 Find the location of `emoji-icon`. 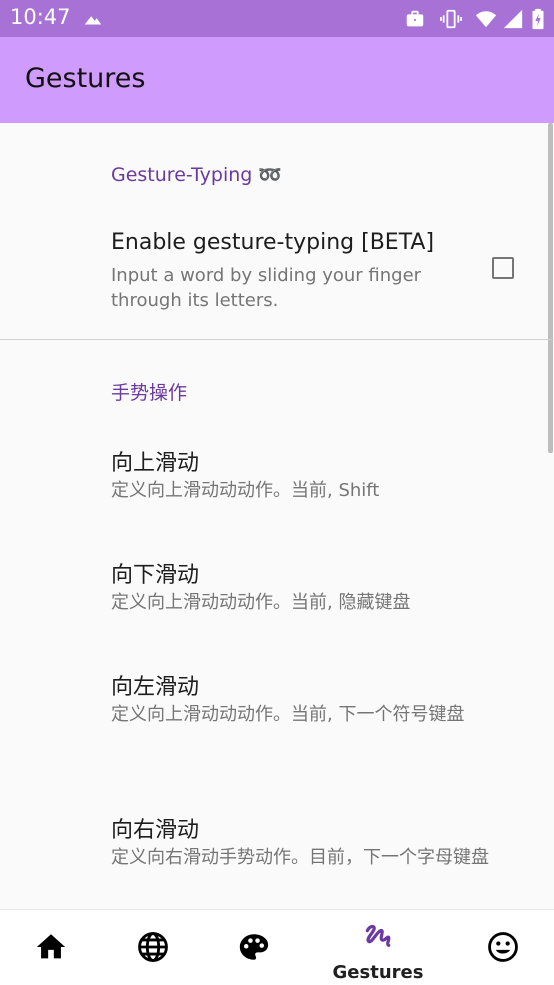

emoji-icon is located at coordinates (503, 947).